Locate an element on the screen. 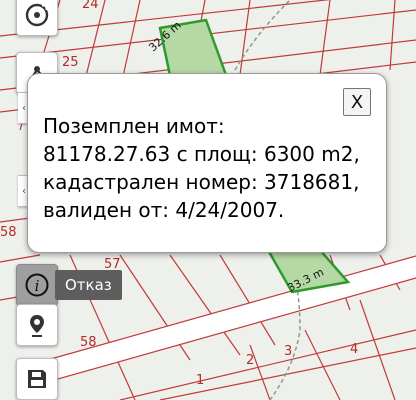 The image size is (416, 400). save-button is located at coordinates (37, 379).